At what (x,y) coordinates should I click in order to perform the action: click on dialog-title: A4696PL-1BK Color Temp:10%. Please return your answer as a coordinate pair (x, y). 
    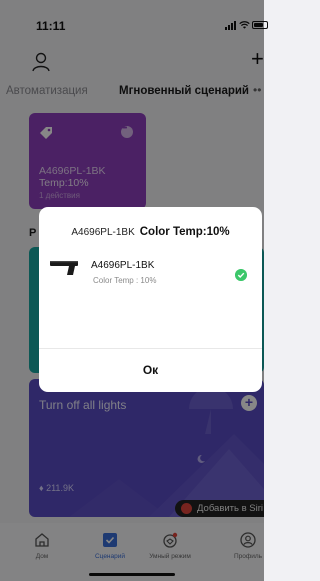
    Looking at the image, I should click on (150, 231).